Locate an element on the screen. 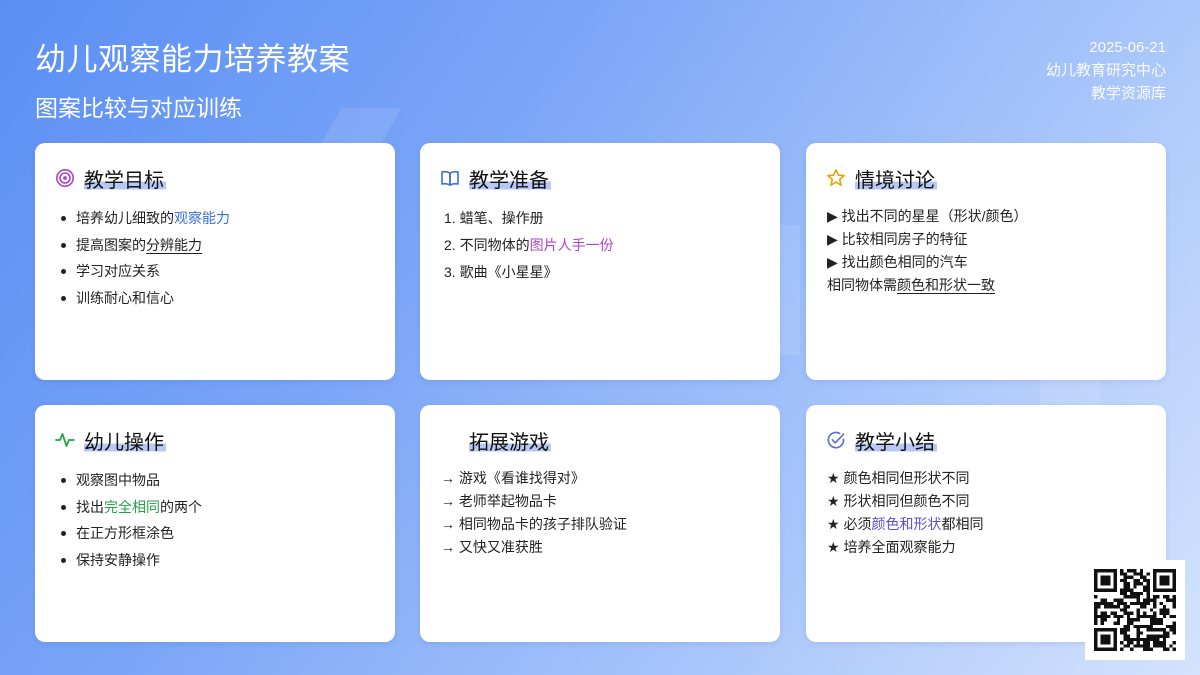 The width and height of the screenshot is (1200, 675). date-text: 2025-06-21 is located at coordinates (1127, 47).